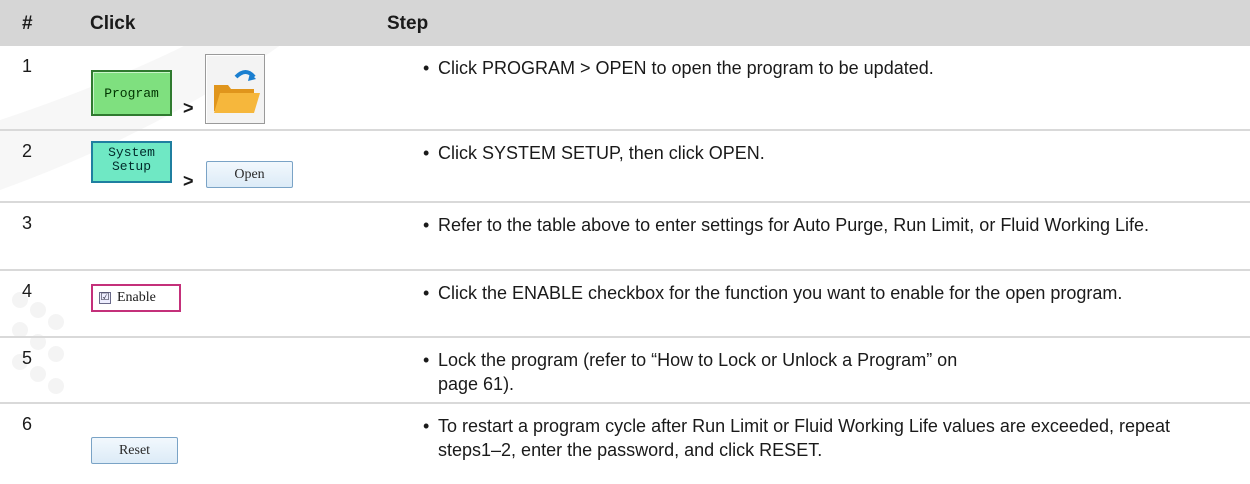 Image resolution: width=1250 pixels, height=484 pixels. I want to click on enable-checkbox: ☑ Enable, so click(136, 298).